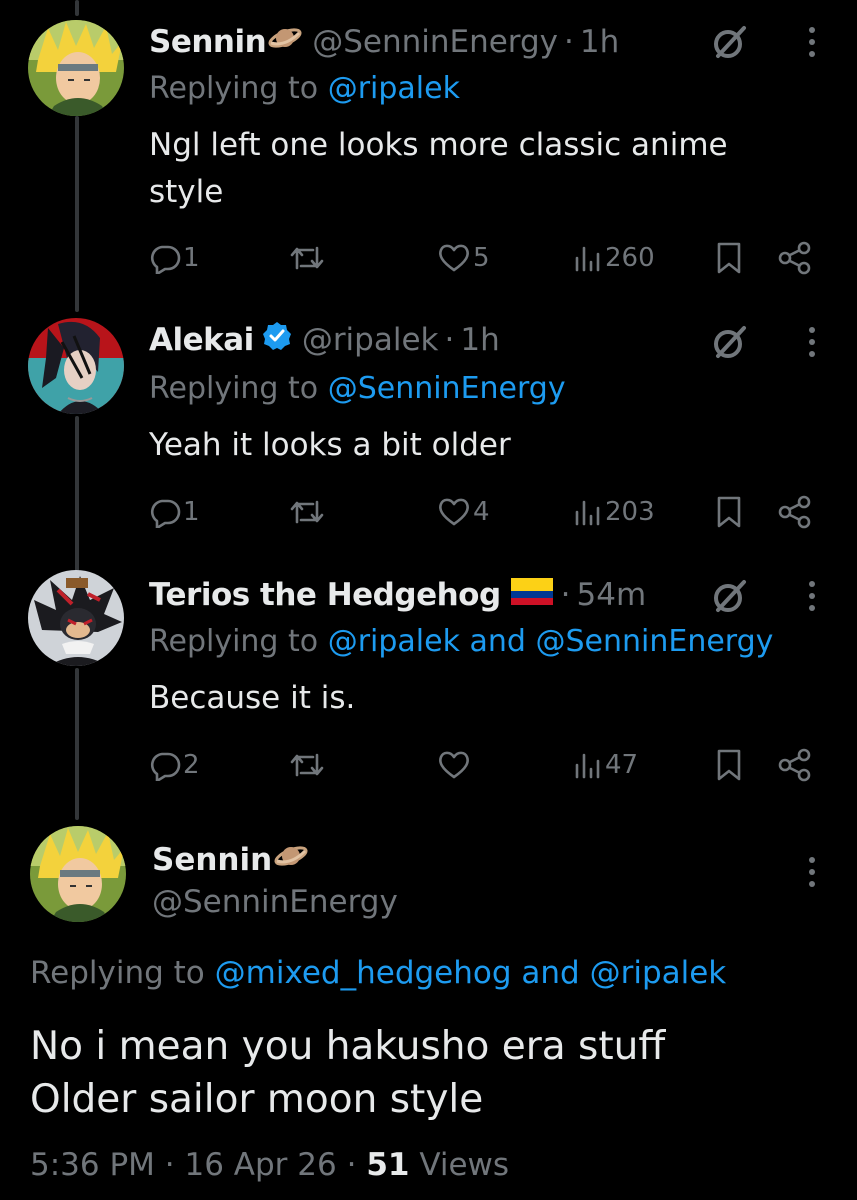 The height and width of the screenshot is (1200, 857). What do you see at coordinates (494, 765) in the screenshot?
I see `action-bar: 2 47` at bounding box center [494, 765].